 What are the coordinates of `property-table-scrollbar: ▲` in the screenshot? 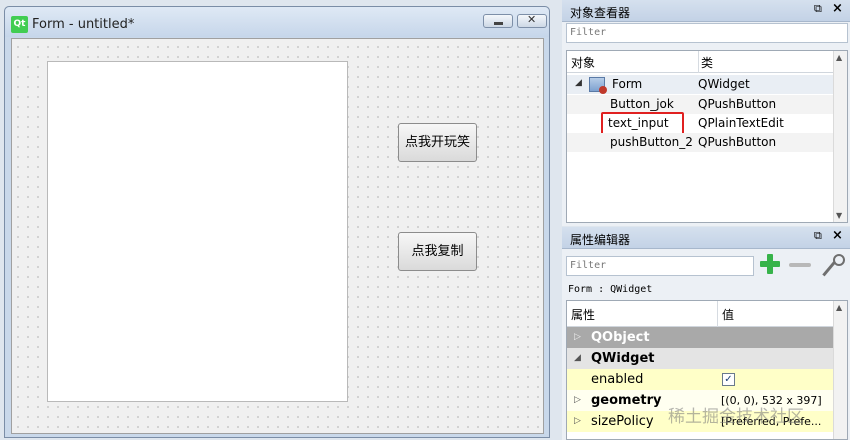 It's located at (840, 370).